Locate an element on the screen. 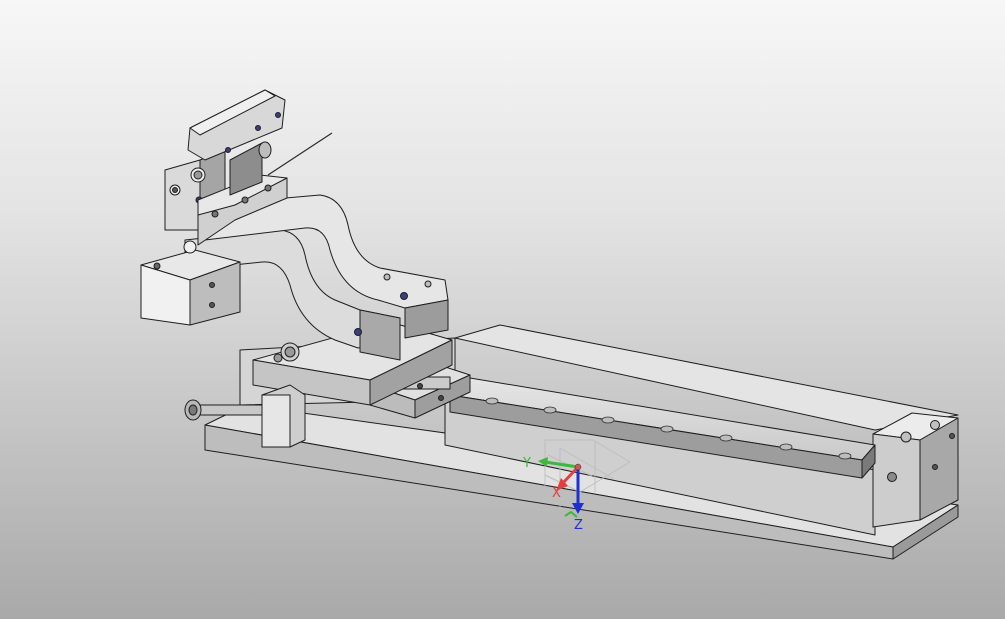 The height and width of the screenshot is (619, 1005). z-axis-label: Z is located at coordinates (578, 525).